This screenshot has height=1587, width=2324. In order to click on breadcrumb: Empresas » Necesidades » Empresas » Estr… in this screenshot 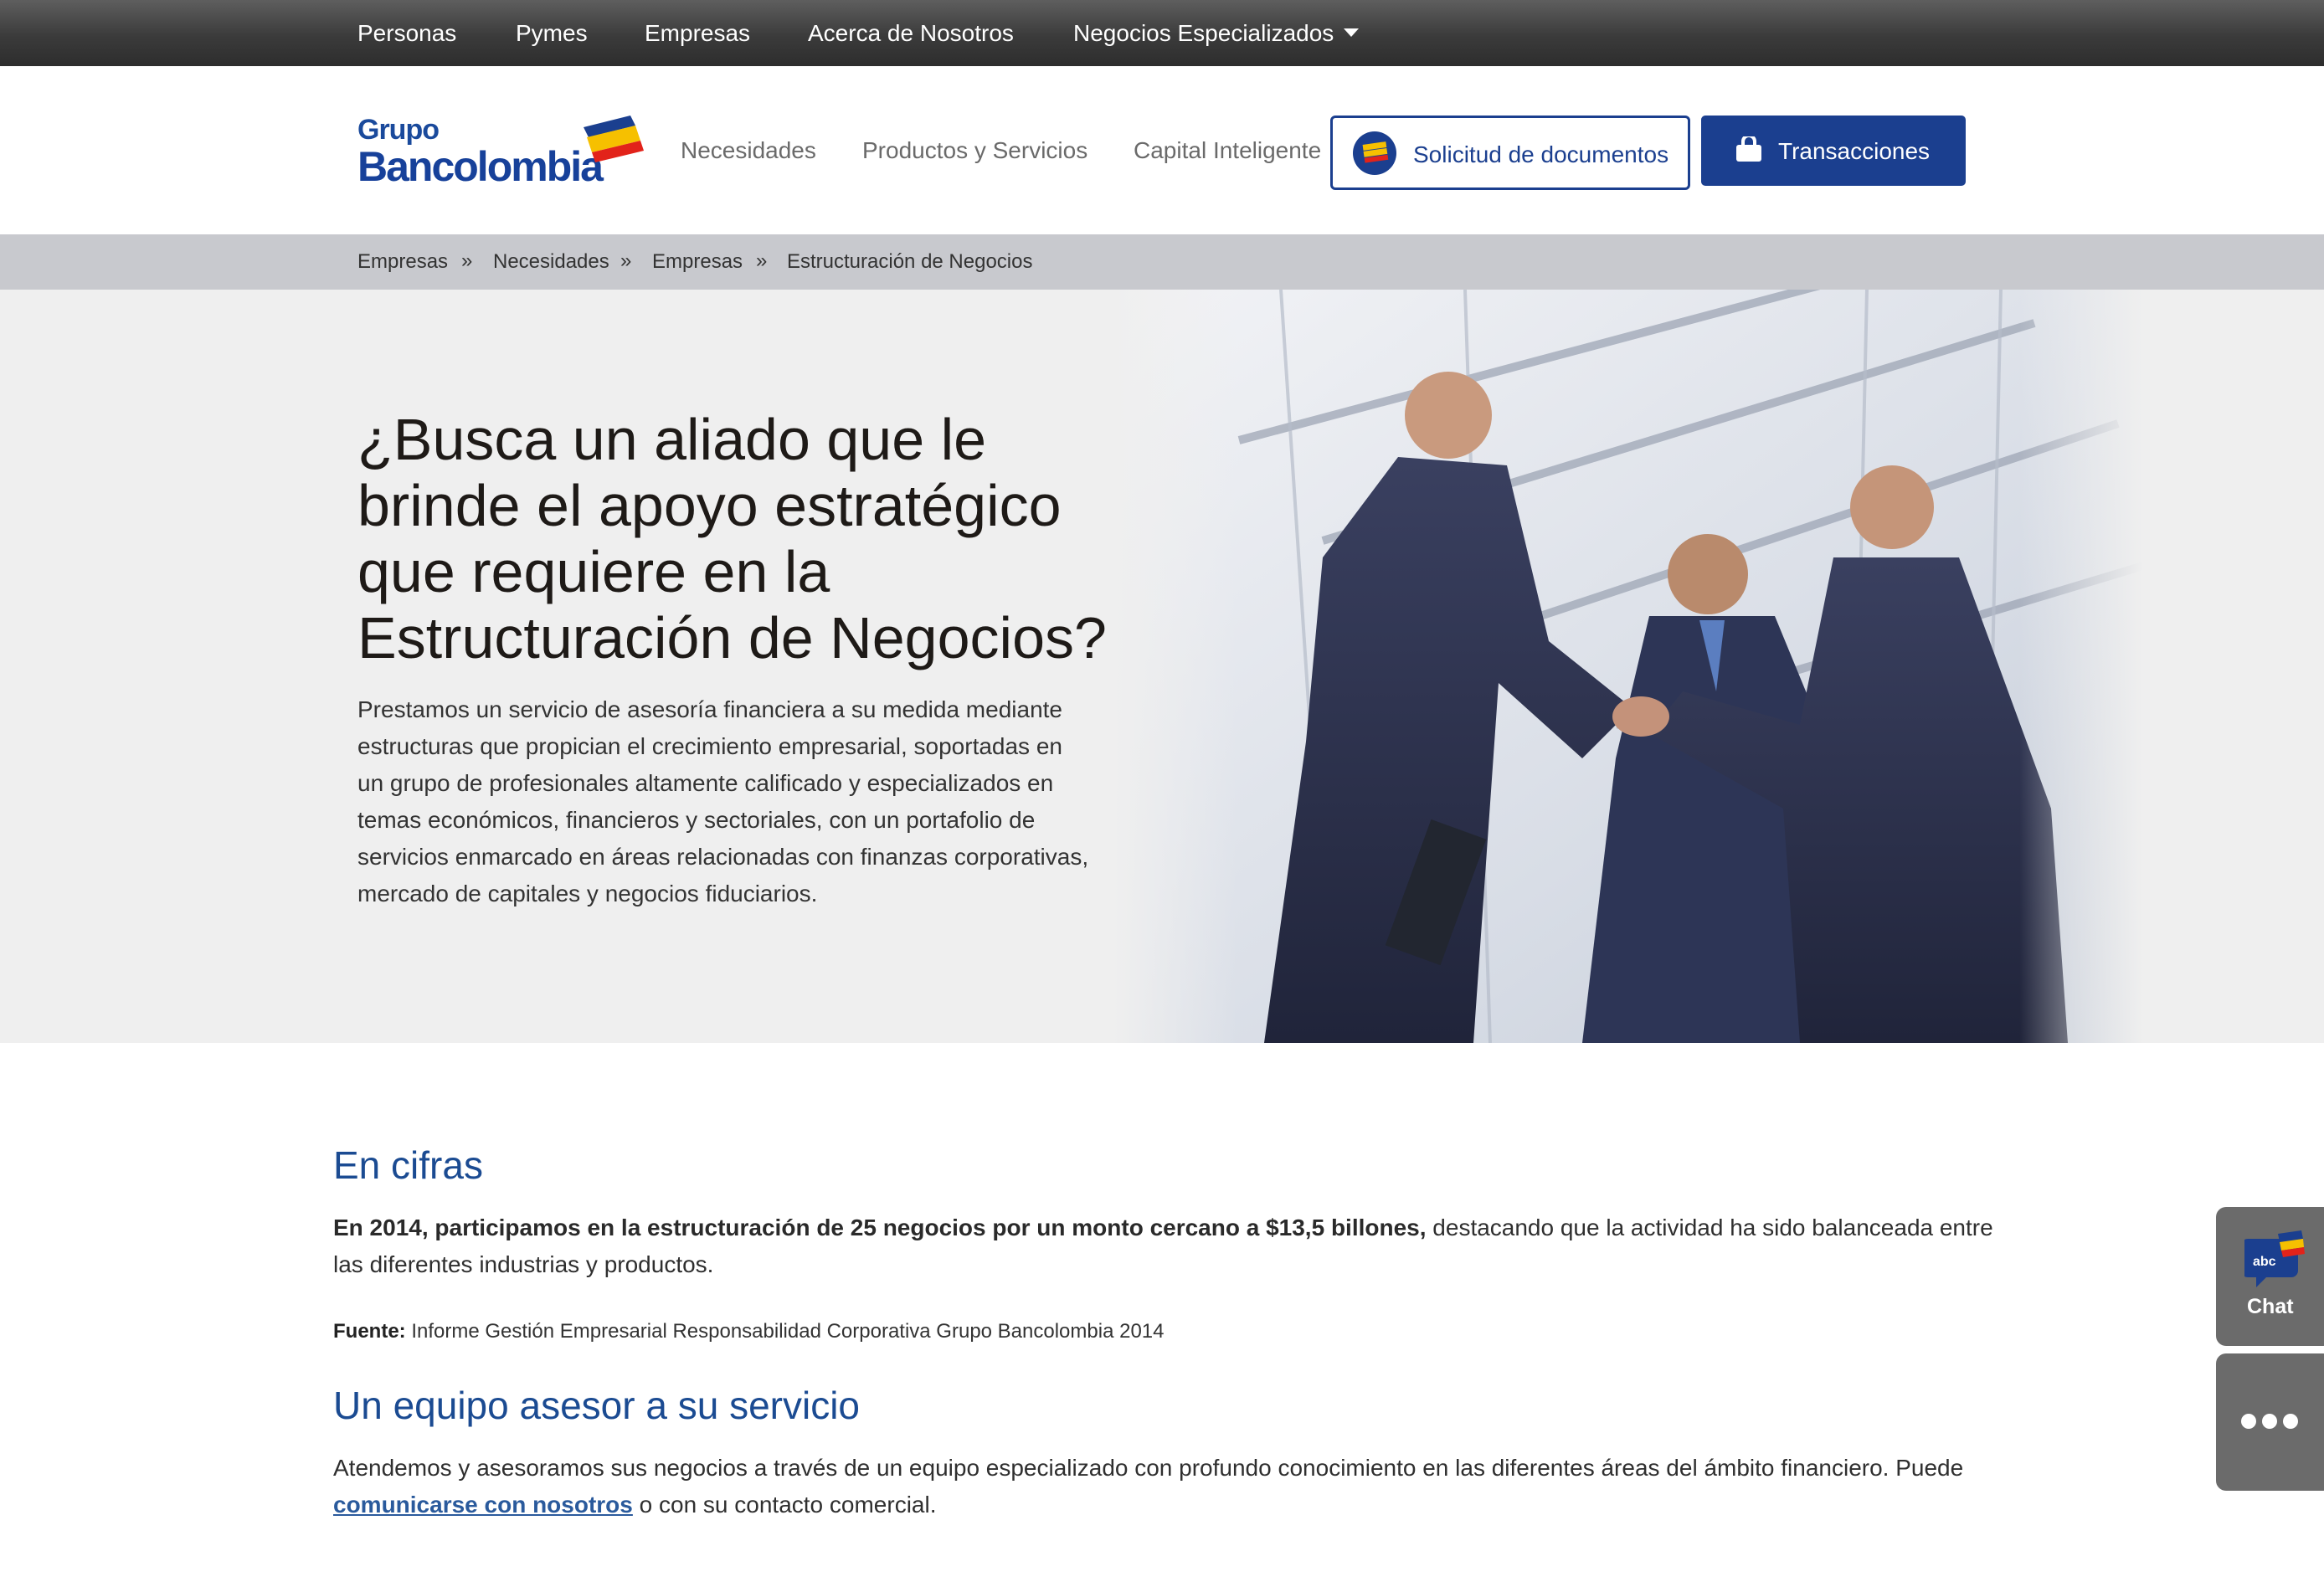, I will do `click(1162, 262)`.